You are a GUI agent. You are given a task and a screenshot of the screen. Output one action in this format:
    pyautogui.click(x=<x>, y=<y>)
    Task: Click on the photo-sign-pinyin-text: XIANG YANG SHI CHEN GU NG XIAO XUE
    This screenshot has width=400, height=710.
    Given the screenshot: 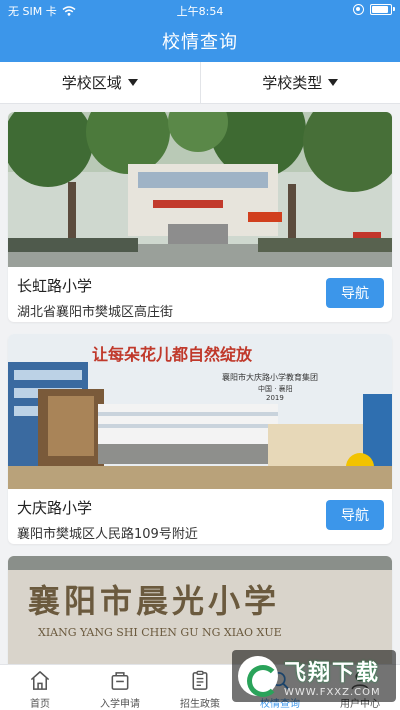 What is the action you would take?
    pyautogui.click(x=160, y=632)
    